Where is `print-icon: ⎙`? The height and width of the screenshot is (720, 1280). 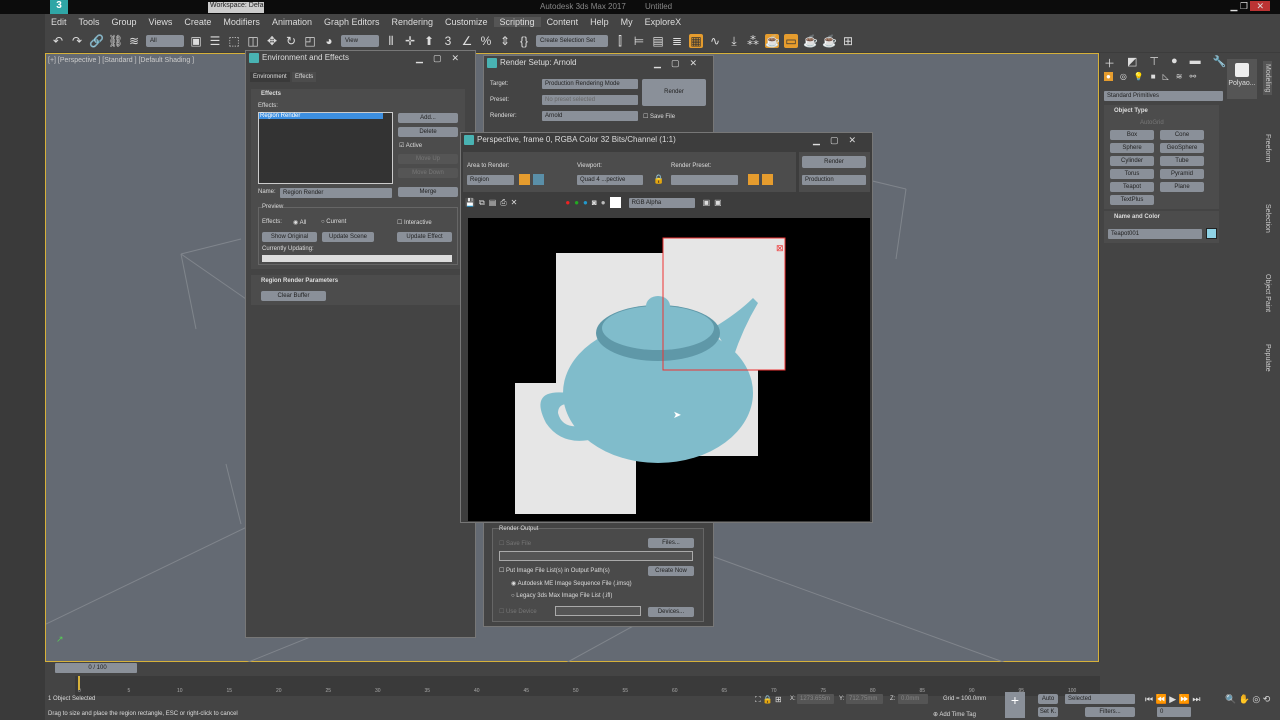
print-icon: ⎙ is located at coordinates (503, 203).